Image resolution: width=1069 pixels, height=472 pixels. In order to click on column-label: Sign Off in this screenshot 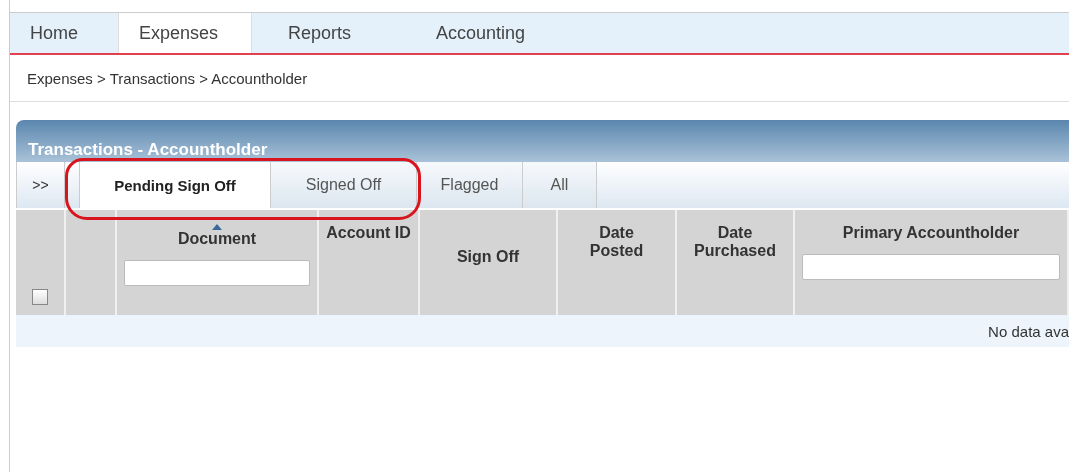, I will do `click(488, 257)`.